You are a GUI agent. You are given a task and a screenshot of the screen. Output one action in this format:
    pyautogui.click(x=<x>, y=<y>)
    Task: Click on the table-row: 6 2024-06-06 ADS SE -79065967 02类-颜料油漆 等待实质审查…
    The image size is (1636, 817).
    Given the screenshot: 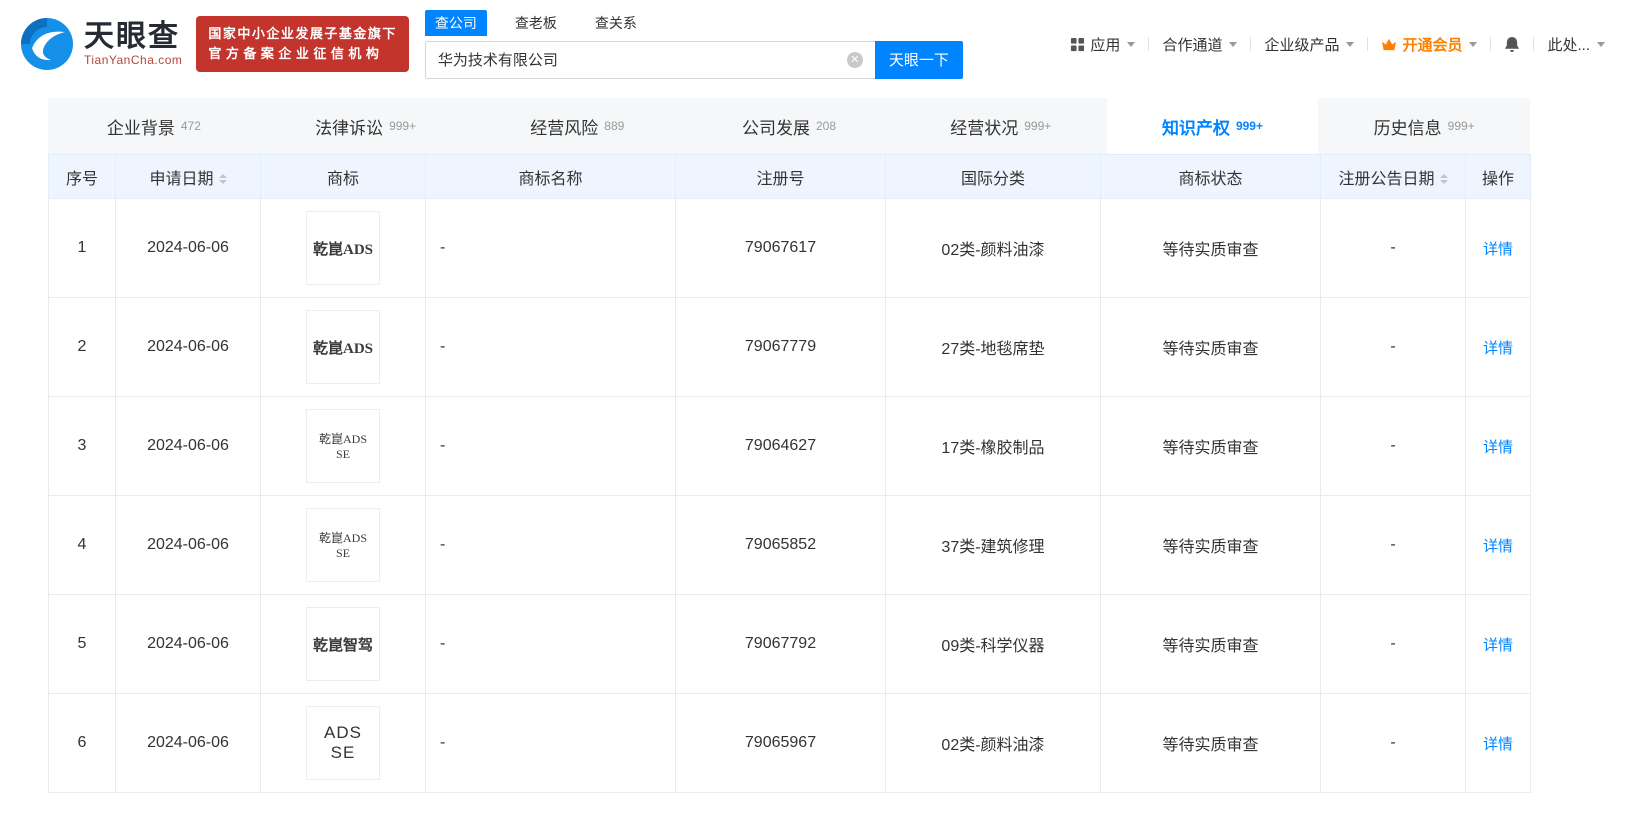 What is the action you would take?
    pyautogui.click(x=789, y=743)
    